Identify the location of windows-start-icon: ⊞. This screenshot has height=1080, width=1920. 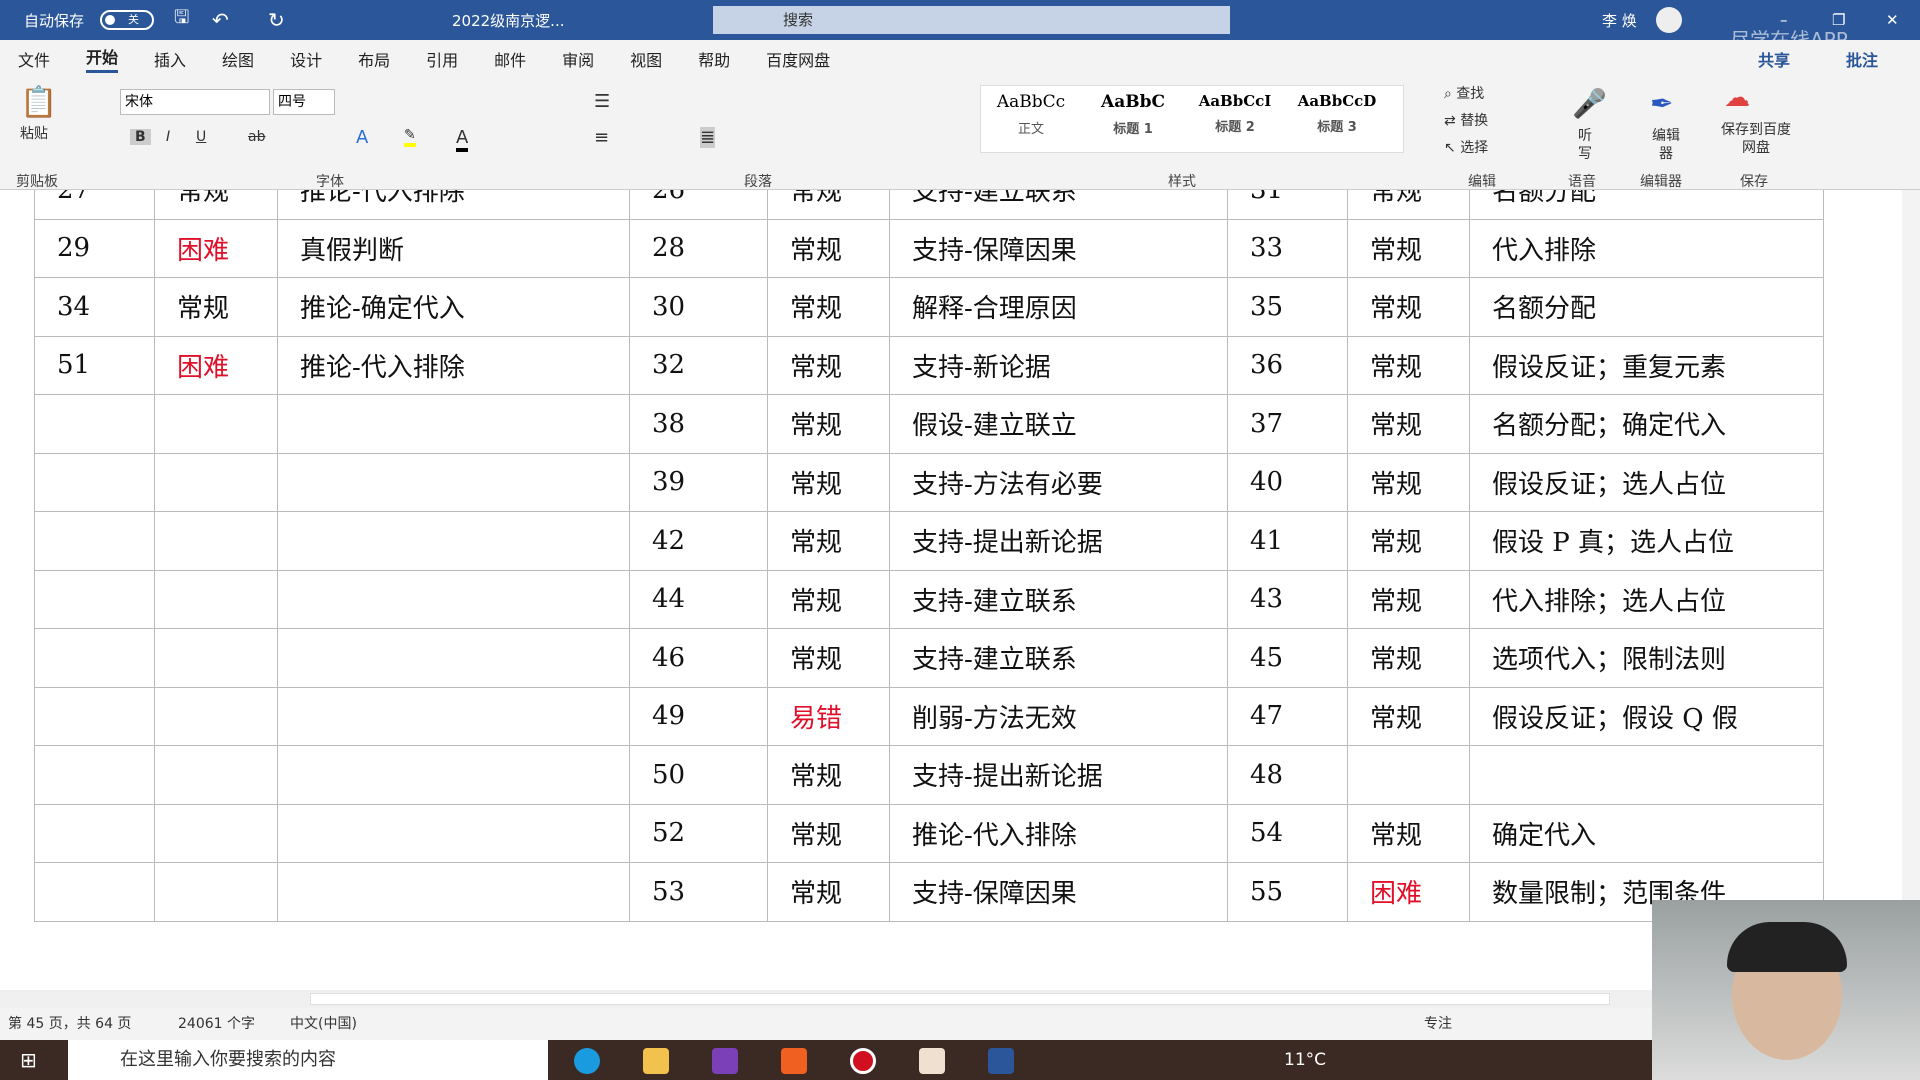
(28, 1060).